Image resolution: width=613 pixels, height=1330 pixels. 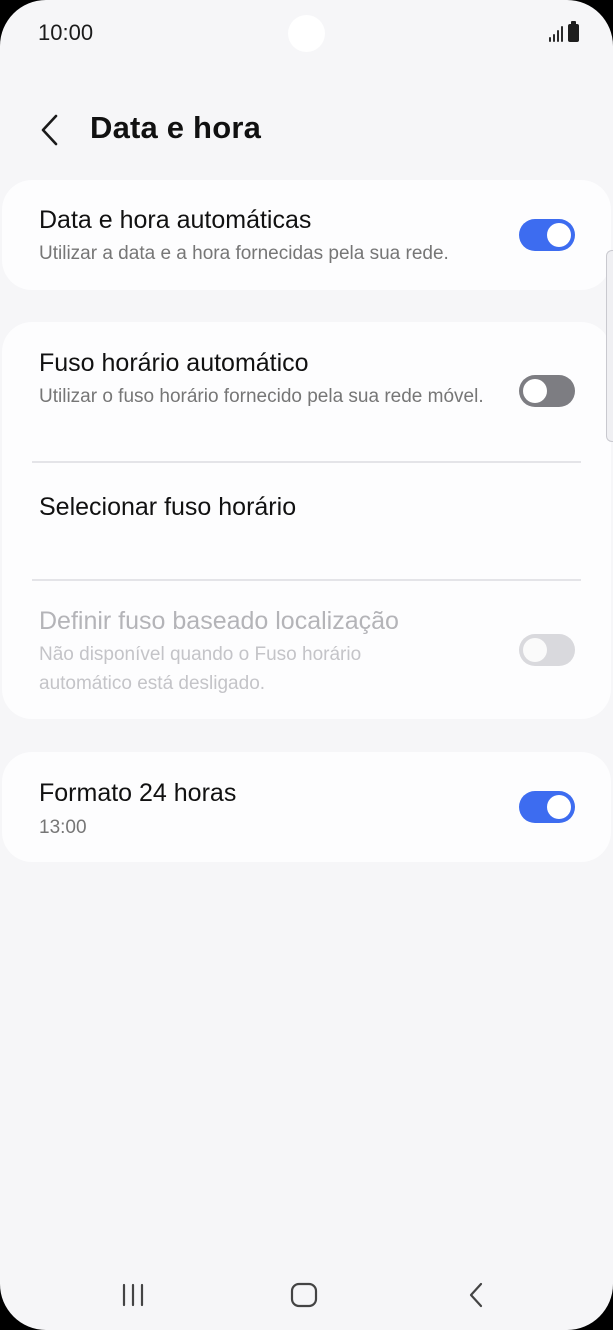 What do you see at coordinates (609, 346) in the screenshot?
I see `edge-panel-handle` at bounding box center [609, 346].